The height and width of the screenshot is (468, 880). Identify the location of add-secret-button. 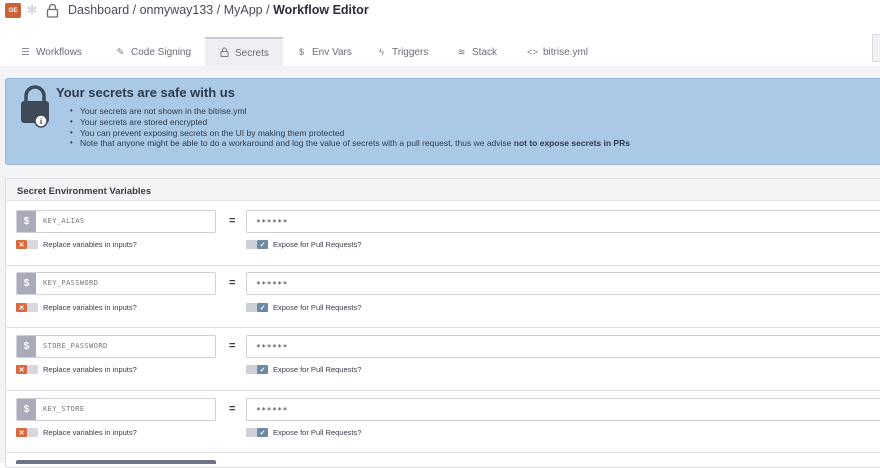
(116, 462).